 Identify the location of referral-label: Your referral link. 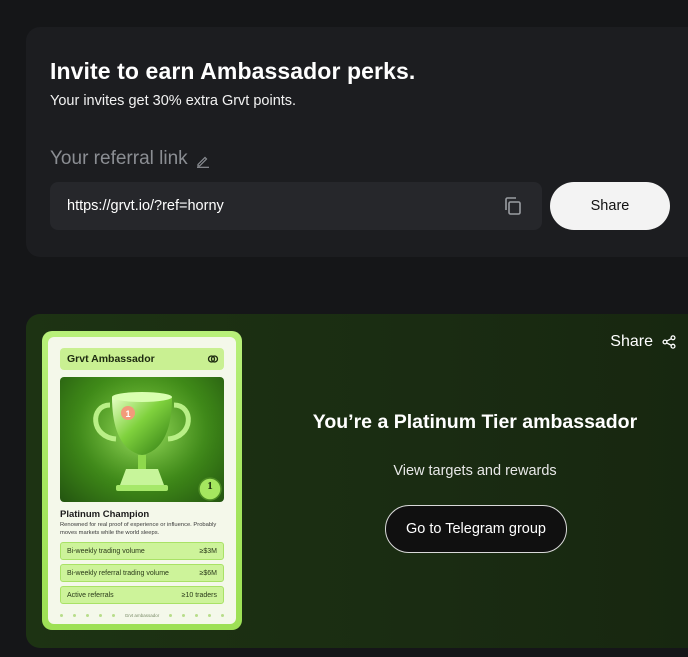
(130, 159).